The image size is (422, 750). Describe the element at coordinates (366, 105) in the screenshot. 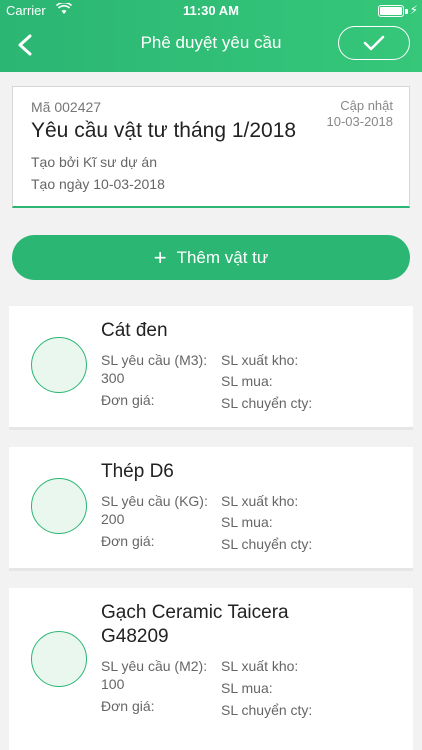

I see `updated-label: Cập nhật` at that location.